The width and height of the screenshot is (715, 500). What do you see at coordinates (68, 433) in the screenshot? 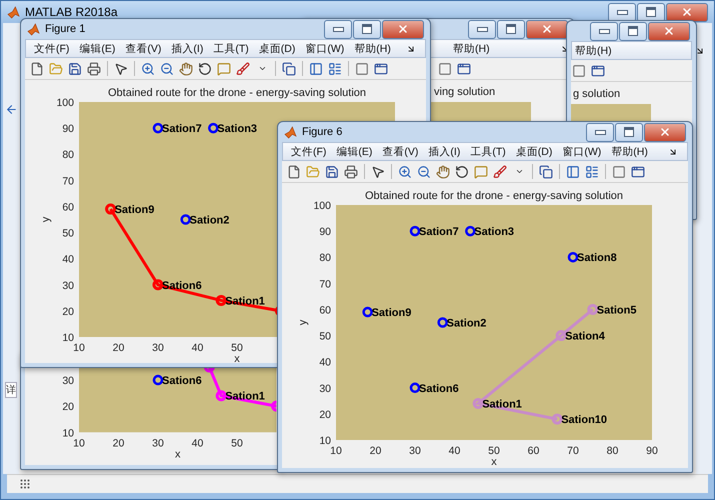
I see `y-tick-label: 10` at bounding box center [68, 433].